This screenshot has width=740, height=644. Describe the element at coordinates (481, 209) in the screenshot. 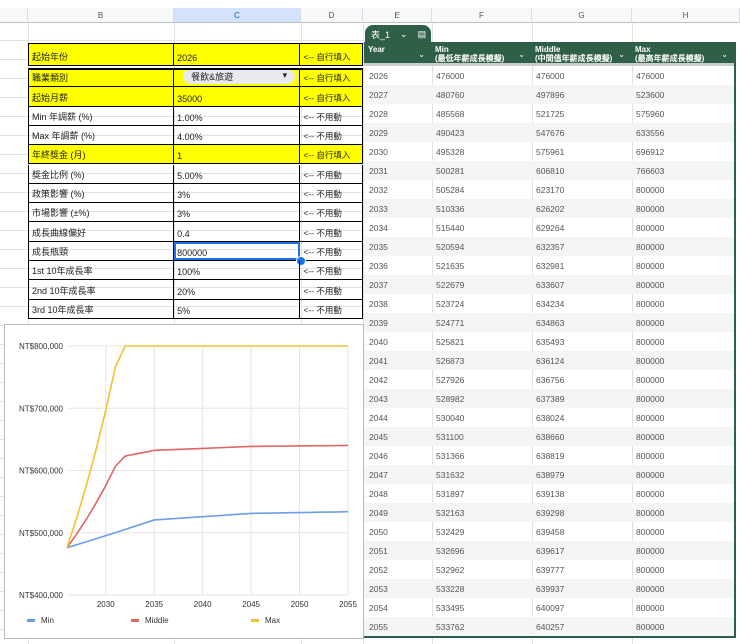

I see `table-cell: 510336` at that location.